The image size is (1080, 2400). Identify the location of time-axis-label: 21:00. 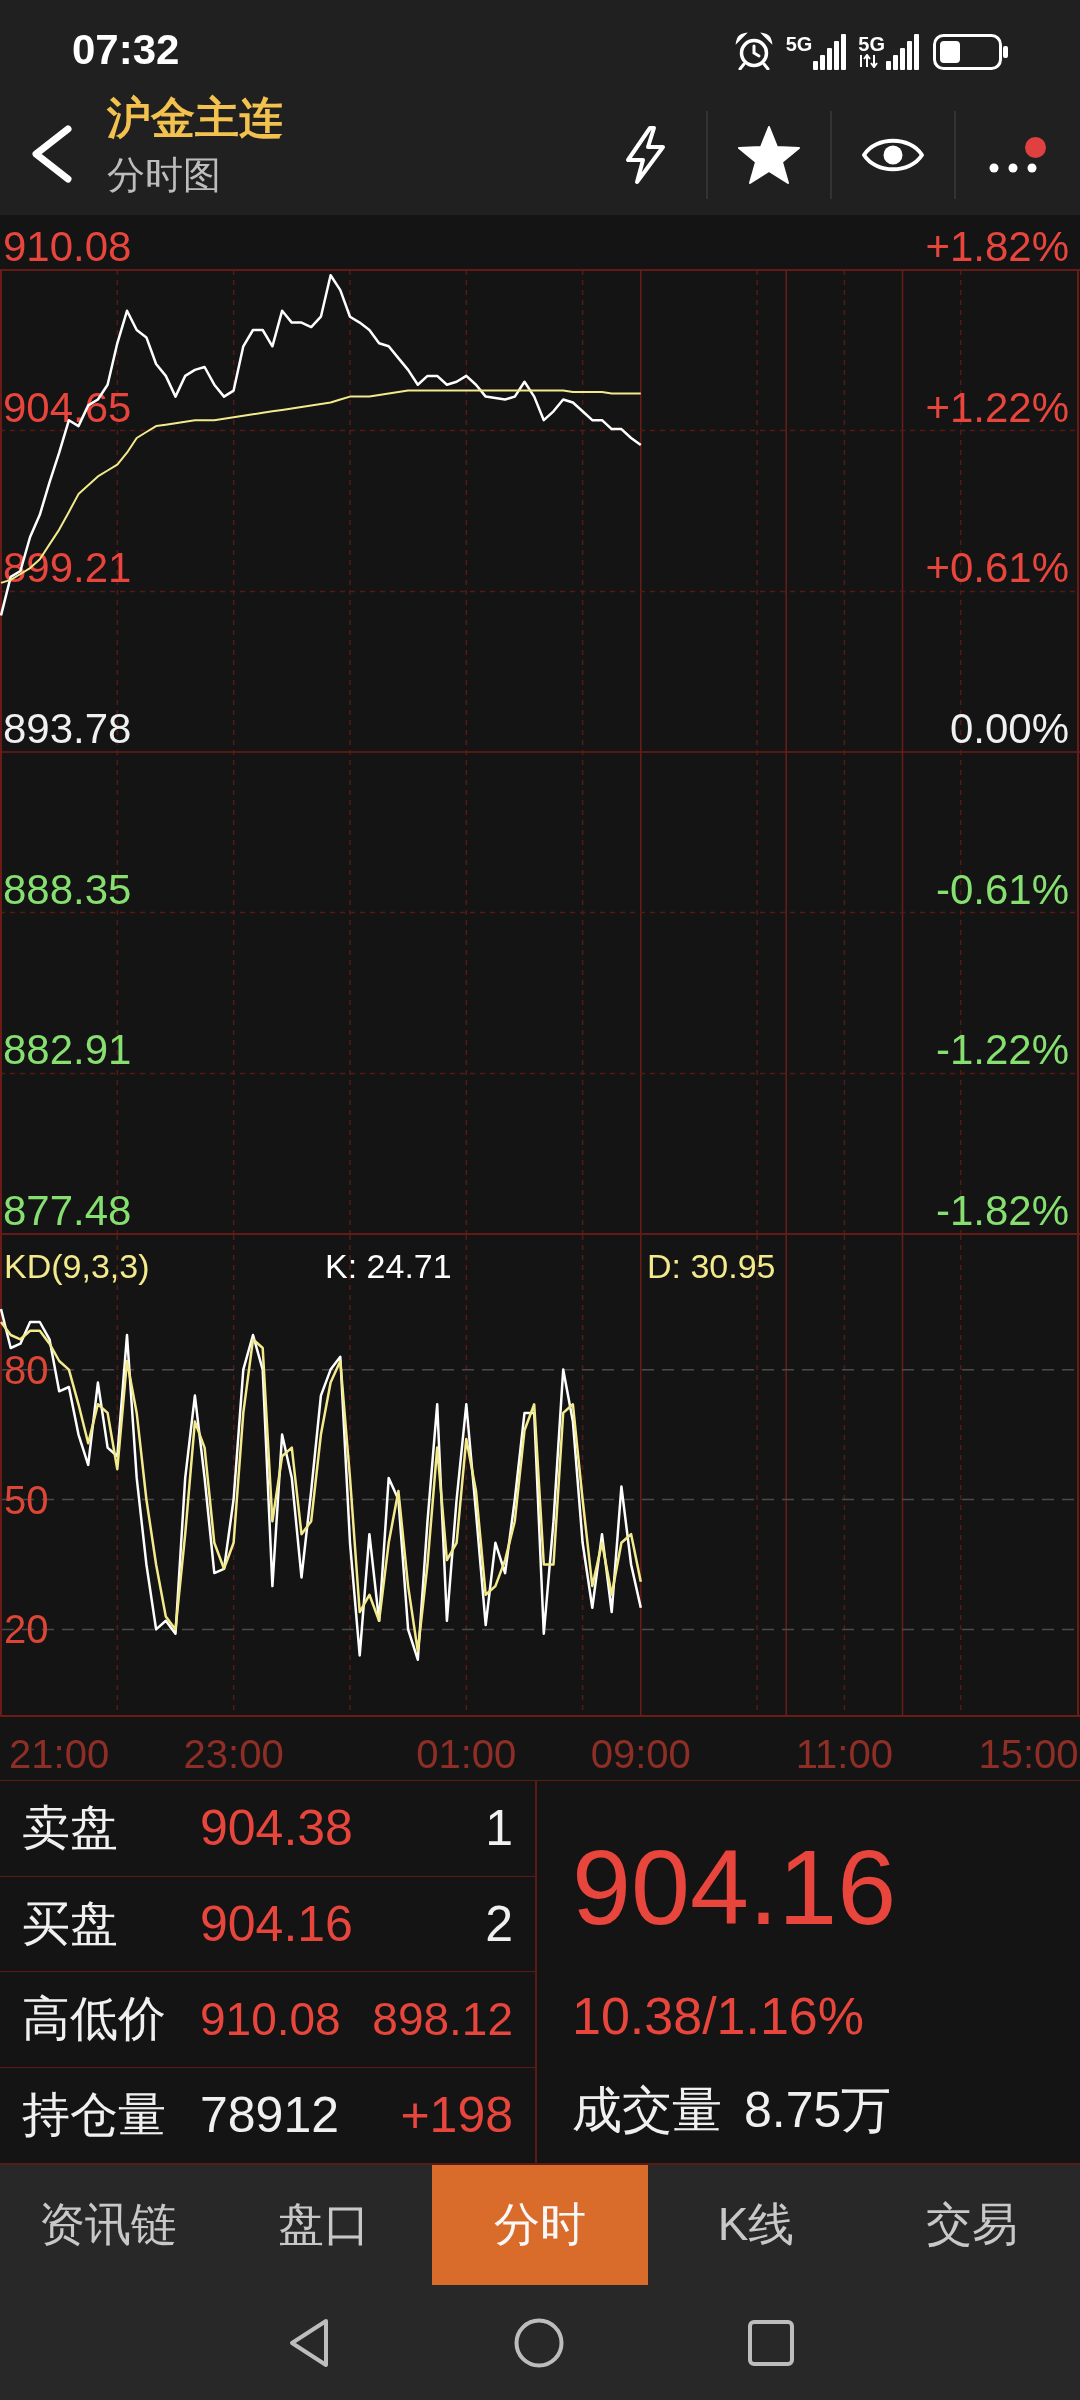
(59, 1754).